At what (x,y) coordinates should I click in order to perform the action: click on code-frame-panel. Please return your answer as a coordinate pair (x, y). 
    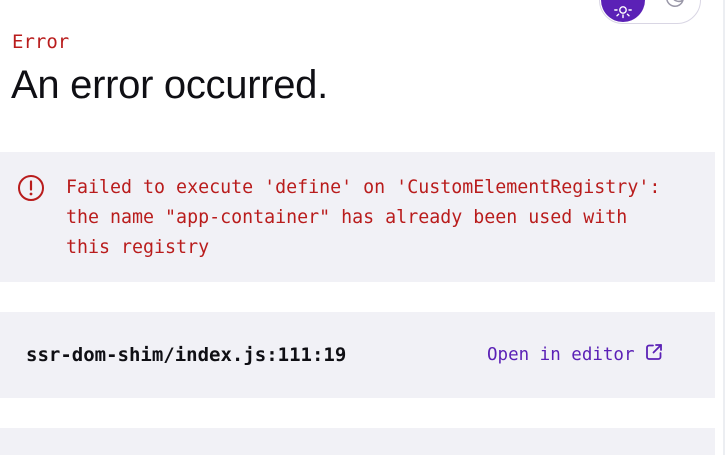
    Looking at the image, I should click on (357, 441).